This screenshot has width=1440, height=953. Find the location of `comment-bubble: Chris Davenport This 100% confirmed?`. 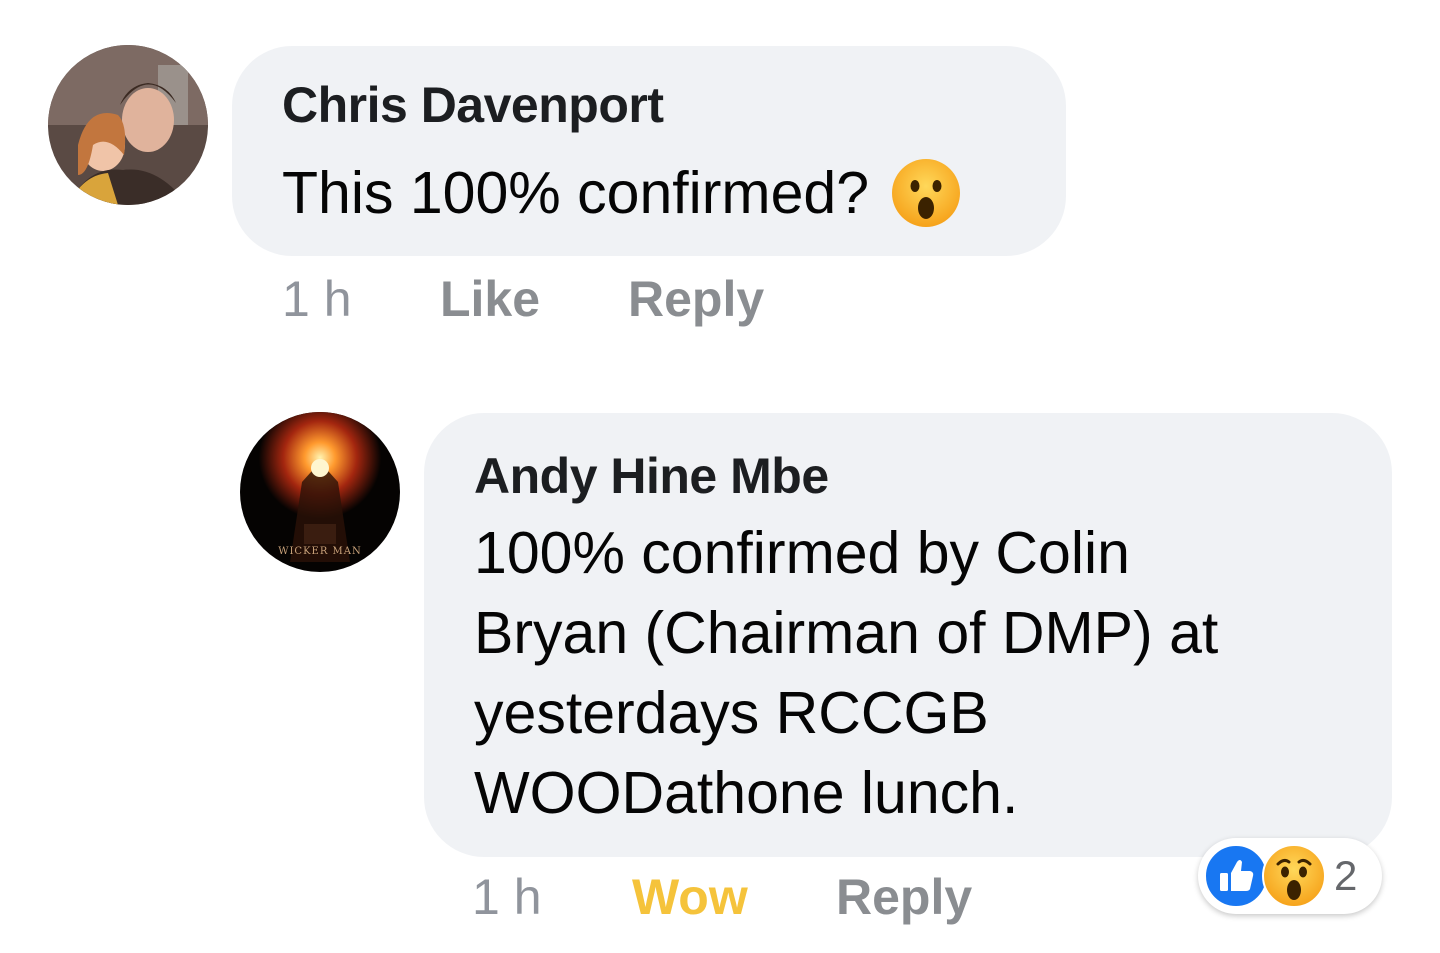

comment-bubble: Chris Davenport This 100% confirmed? is located at coordinates (649, 151).